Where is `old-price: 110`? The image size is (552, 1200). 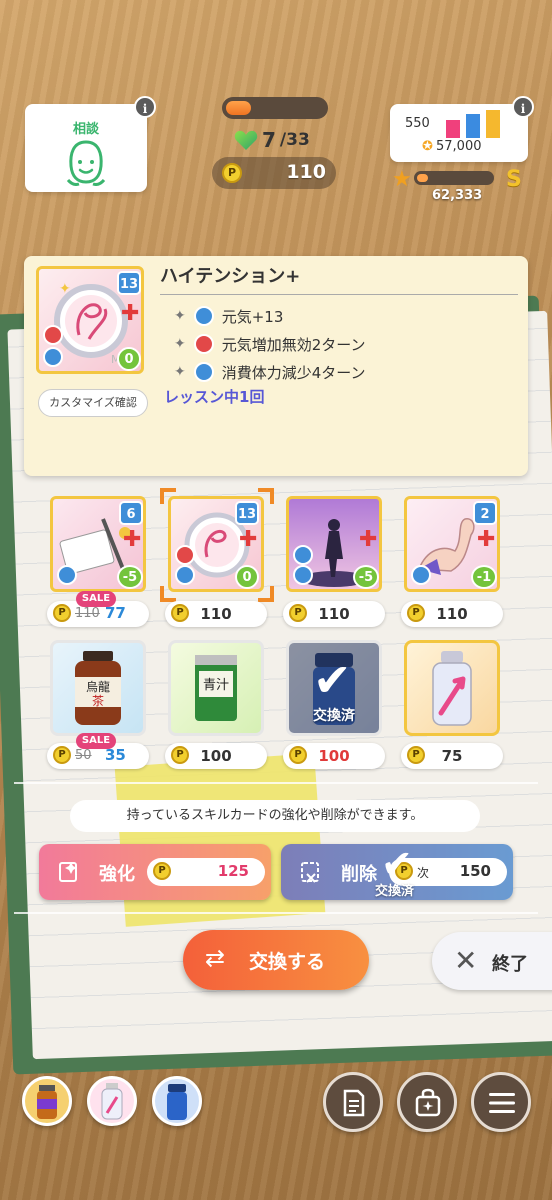
old-price: 110 is located at coordinates (87, 613).